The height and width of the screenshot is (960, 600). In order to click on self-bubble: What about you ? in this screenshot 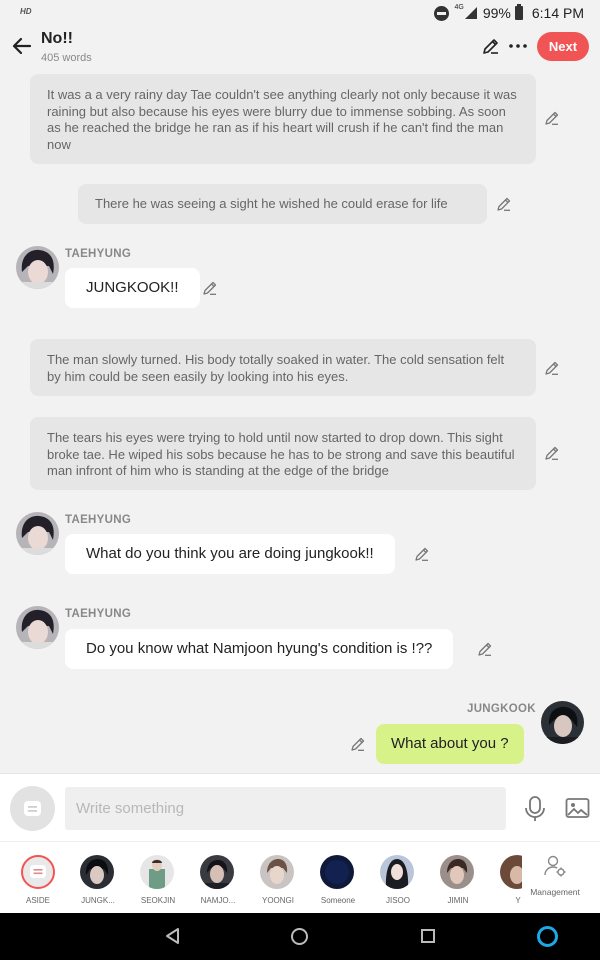, I will do `click(450, 744)`.